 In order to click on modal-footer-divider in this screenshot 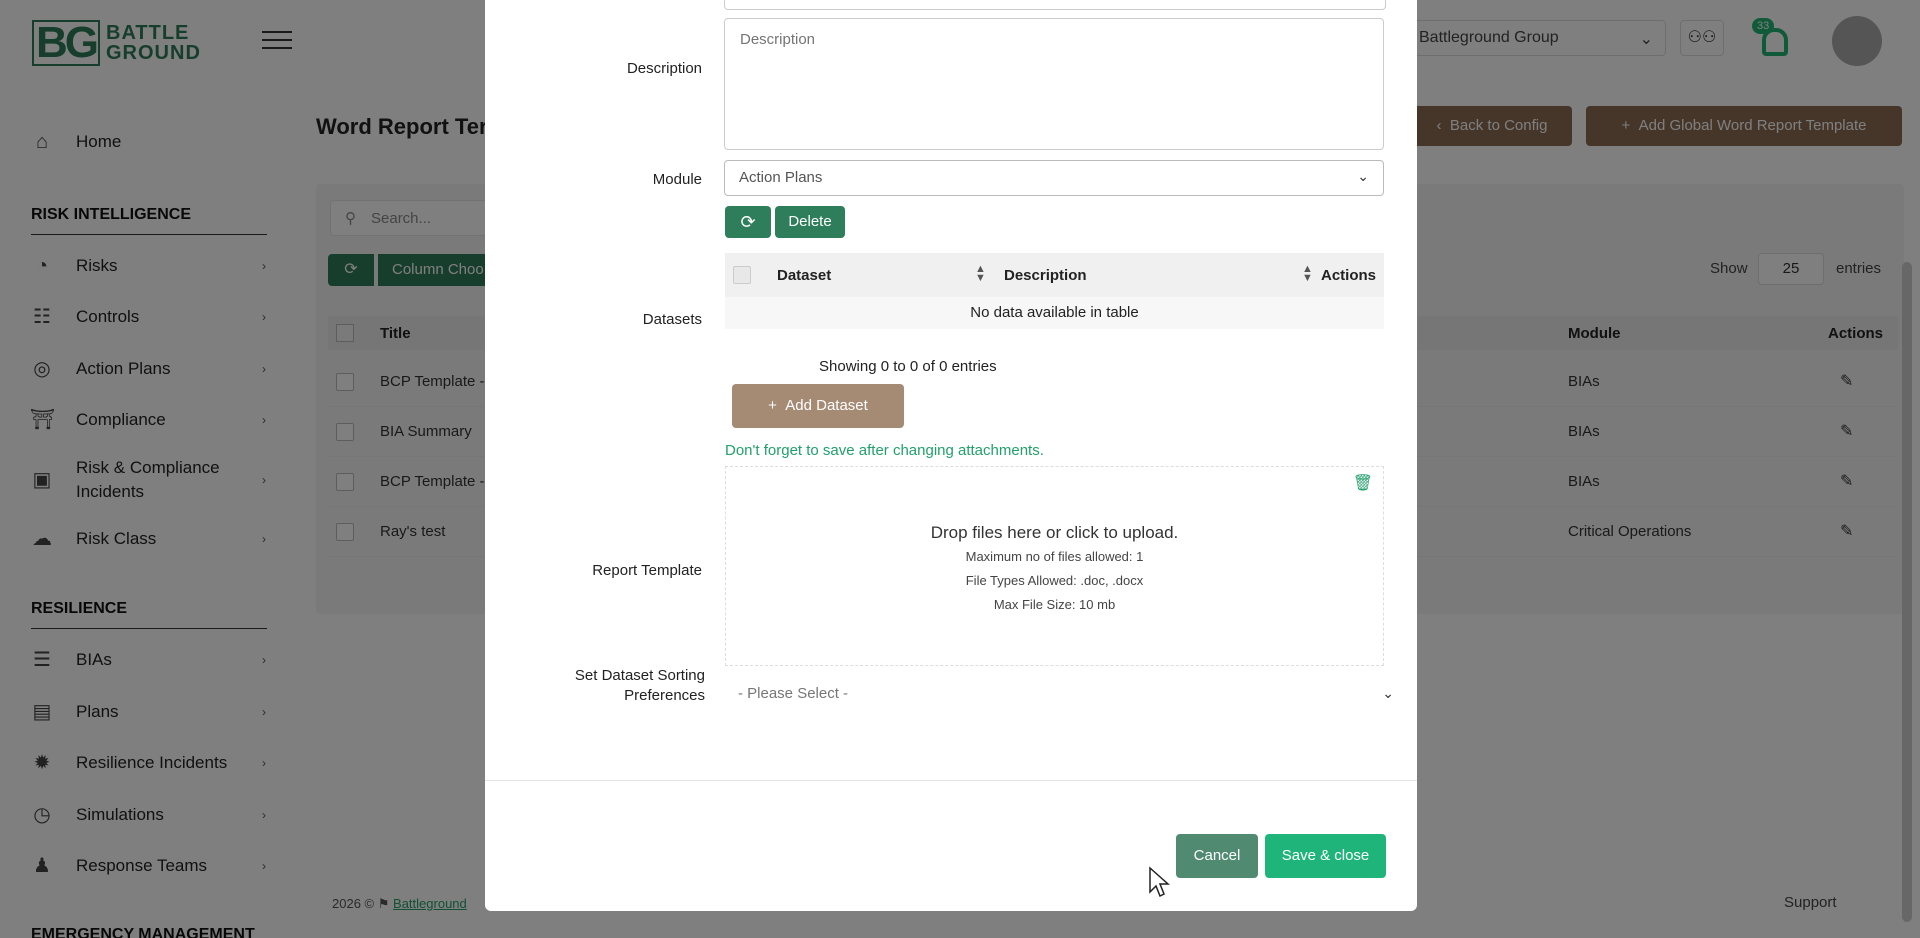, I will do `click(951, 780)`.